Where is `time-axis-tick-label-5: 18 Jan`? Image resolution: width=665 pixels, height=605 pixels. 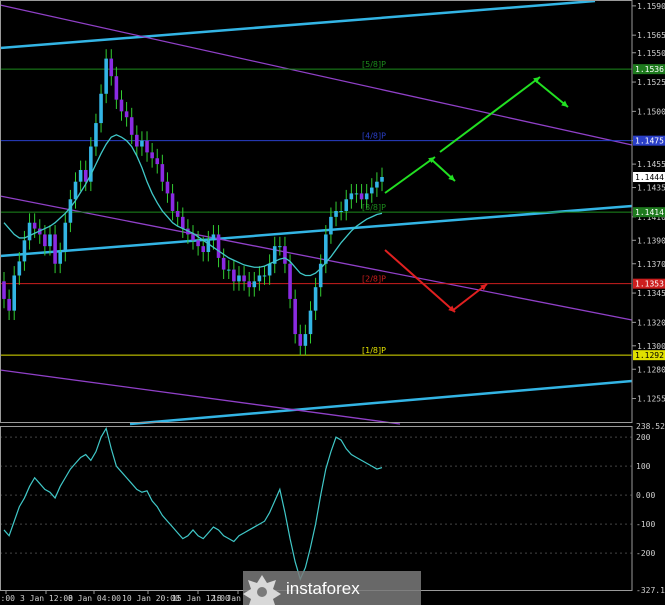
time-axis-tick-label-5: 18 Jan is located at coordinates (226, 598).